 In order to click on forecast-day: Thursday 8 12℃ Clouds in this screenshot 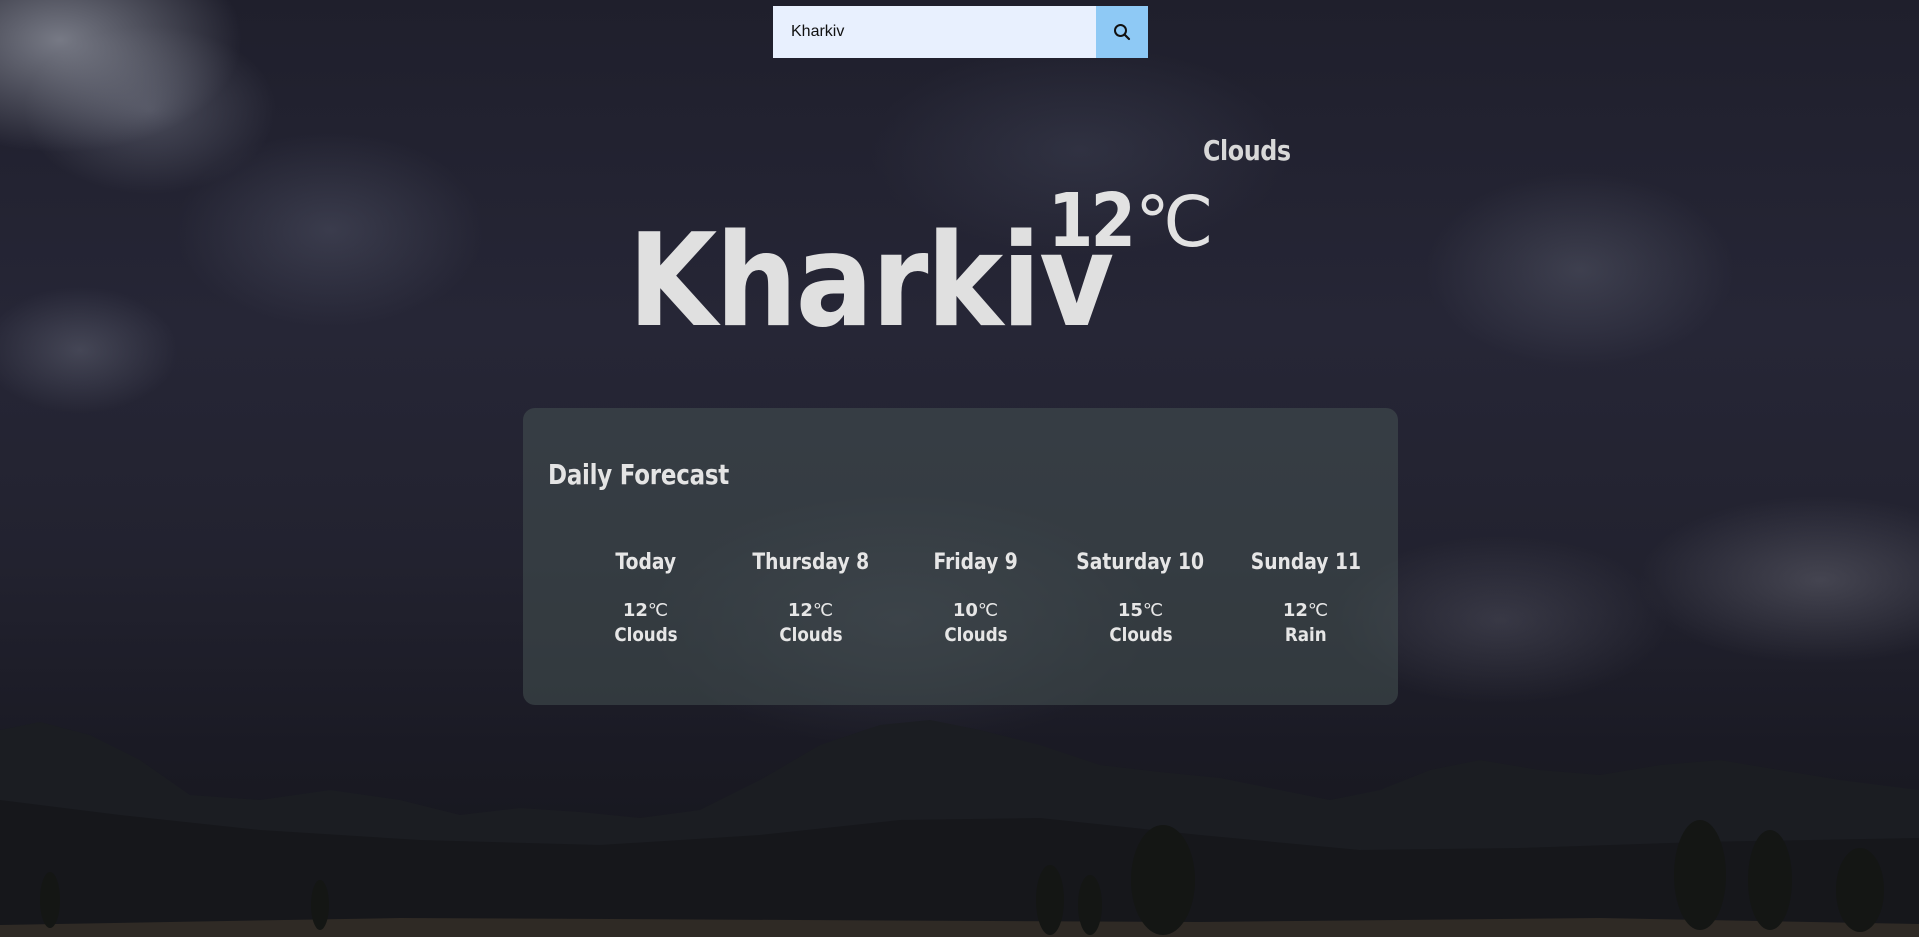, I will do `click(810, 599)`.